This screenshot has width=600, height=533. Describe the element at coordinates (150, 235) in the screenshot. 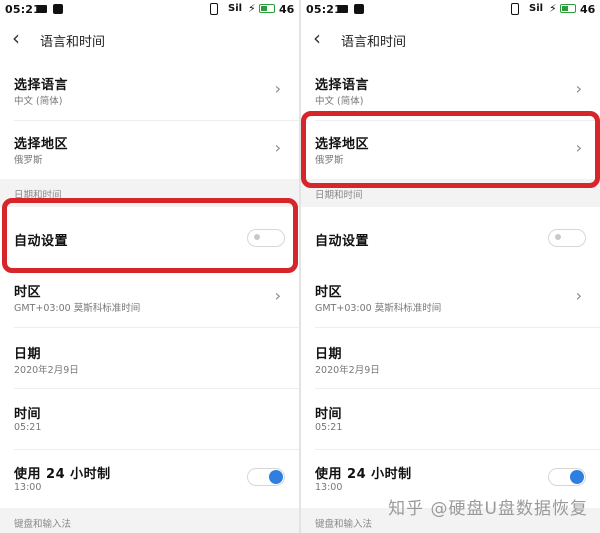

I see `highlight-auto-setting` at that location.